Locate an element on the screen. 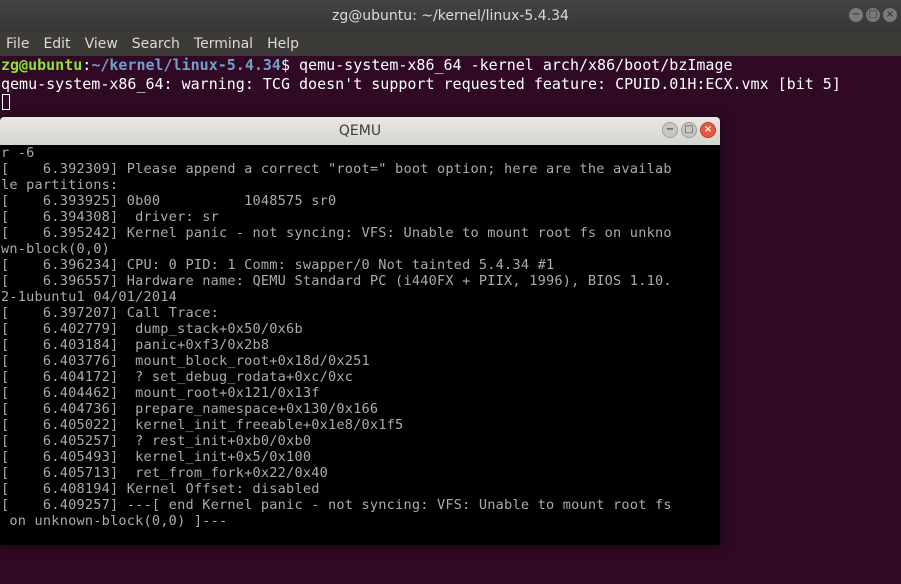 This screenshot has height=584, width=901. terminal-menubar: File Edit View Search Terminal Help is located at coordinates (450, 44).